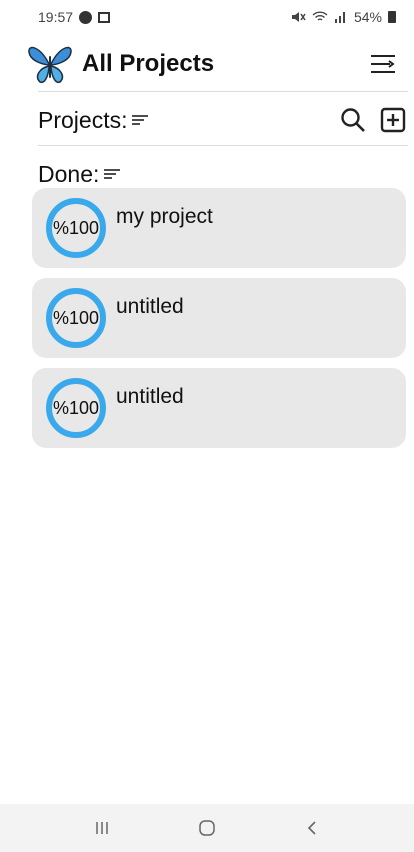  I want to click on butterfly-logo-icon, so click(50, 65).